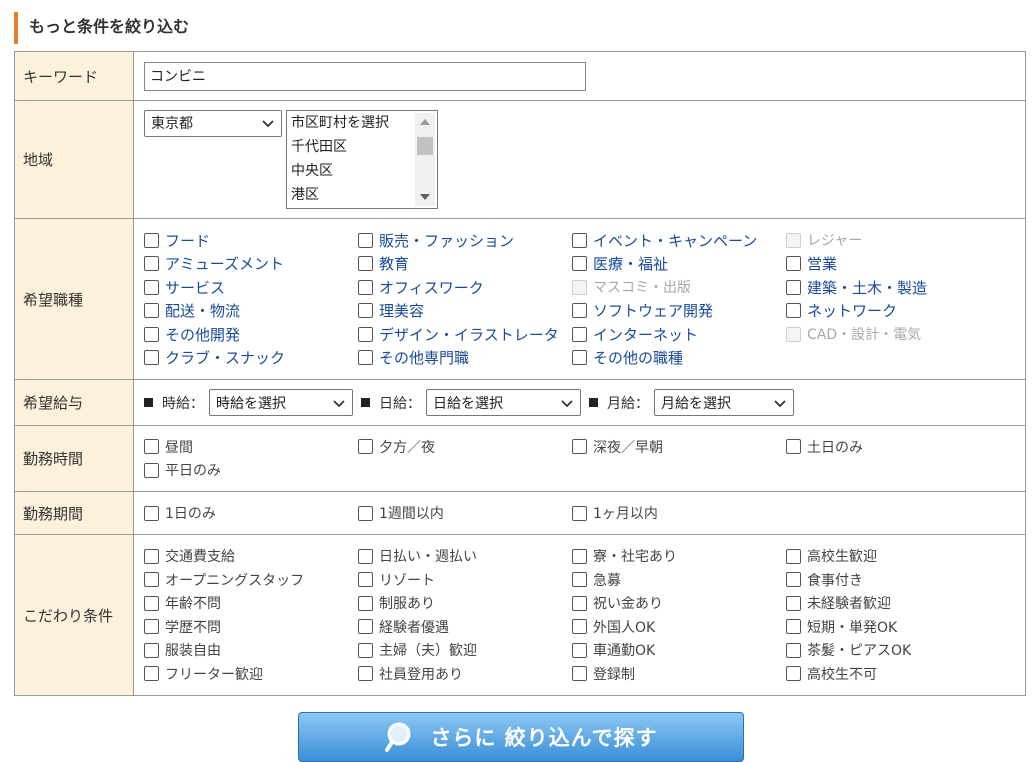 This screenshot has width=1033, height=762. Describe the element at coordinates (893, 287) in the screenshot. I see `job-option: 建築・土木・製造` at that location.